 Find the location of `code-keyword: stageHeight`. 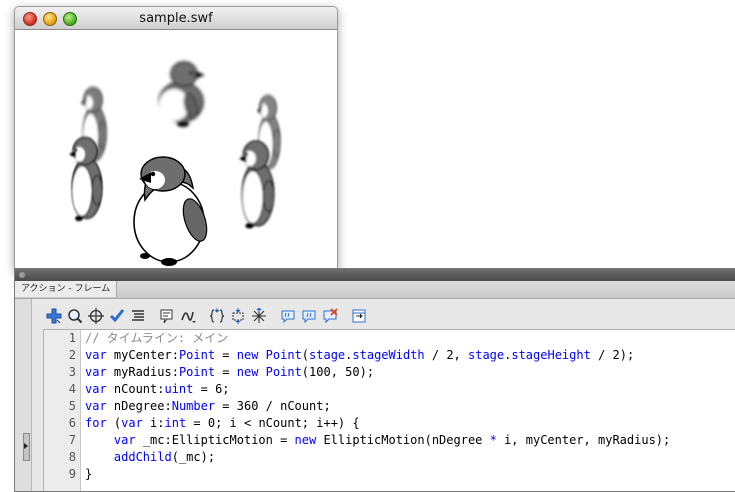

code-keyword: stageHeight is located at coordinates (551, 355).